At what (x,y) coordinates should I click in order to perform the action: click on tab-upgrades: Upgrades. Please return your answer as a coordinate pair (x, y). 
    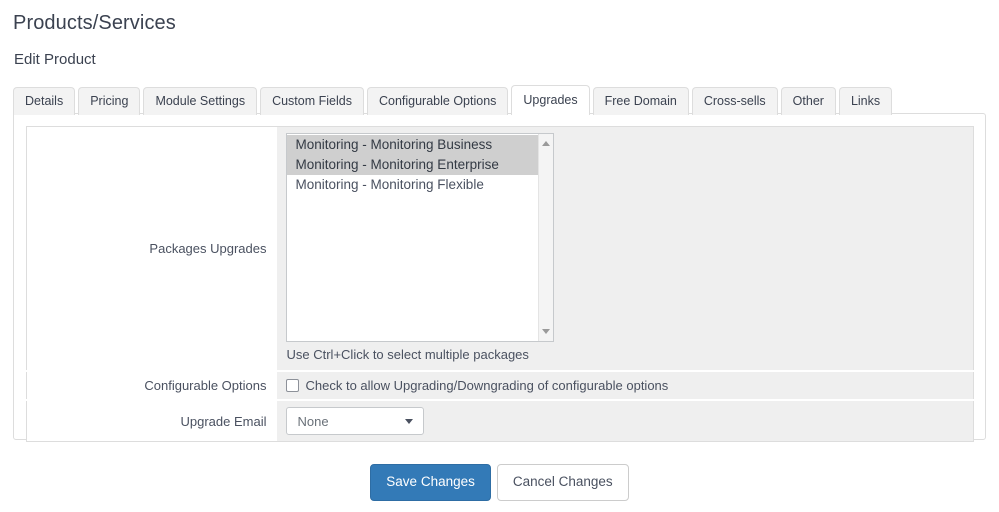
    Looking at the image, I should click on (550, 99).